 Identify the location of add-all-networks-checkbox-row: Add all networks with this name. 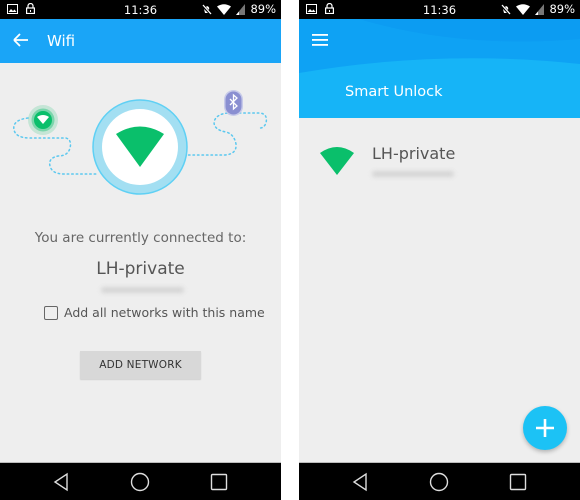
(154, 312).